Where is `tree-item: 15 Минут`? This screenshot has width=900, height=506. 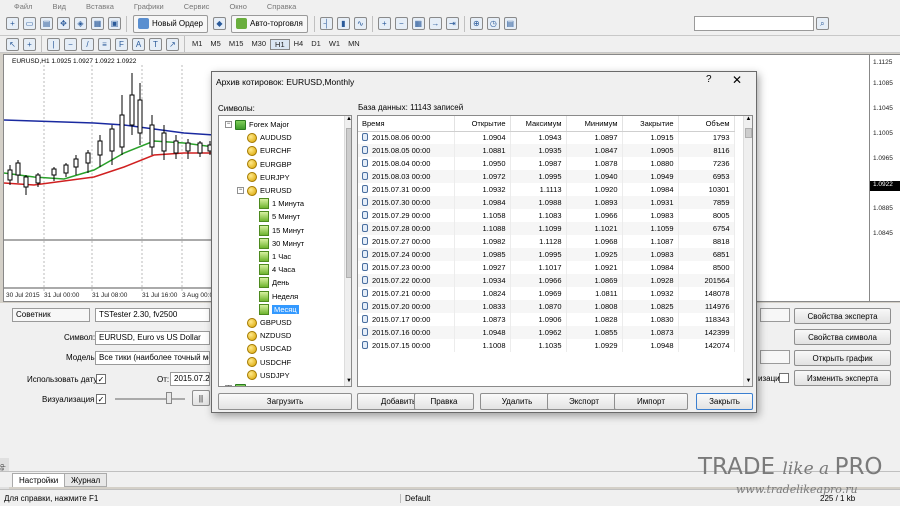
tree-item: 15 Минут is located at coordinates (276, 230).